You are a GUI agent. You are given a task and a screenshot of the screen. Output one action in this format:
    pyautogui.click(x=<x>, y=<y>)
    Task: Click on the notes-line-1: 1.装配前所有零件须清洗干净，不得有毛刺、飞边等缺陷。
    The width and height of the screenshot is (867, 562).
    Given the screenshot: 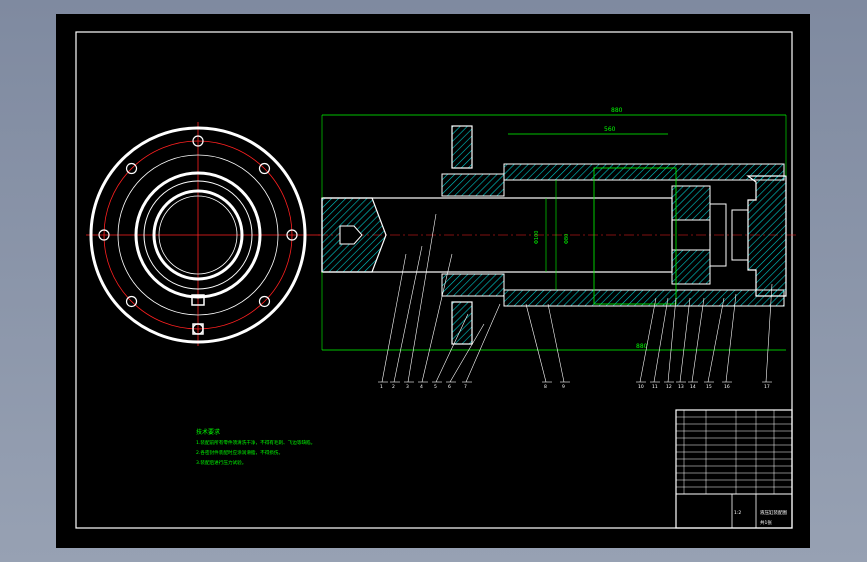 What is the action you would take?
    pyautogui.click(x=255, y=442)
    